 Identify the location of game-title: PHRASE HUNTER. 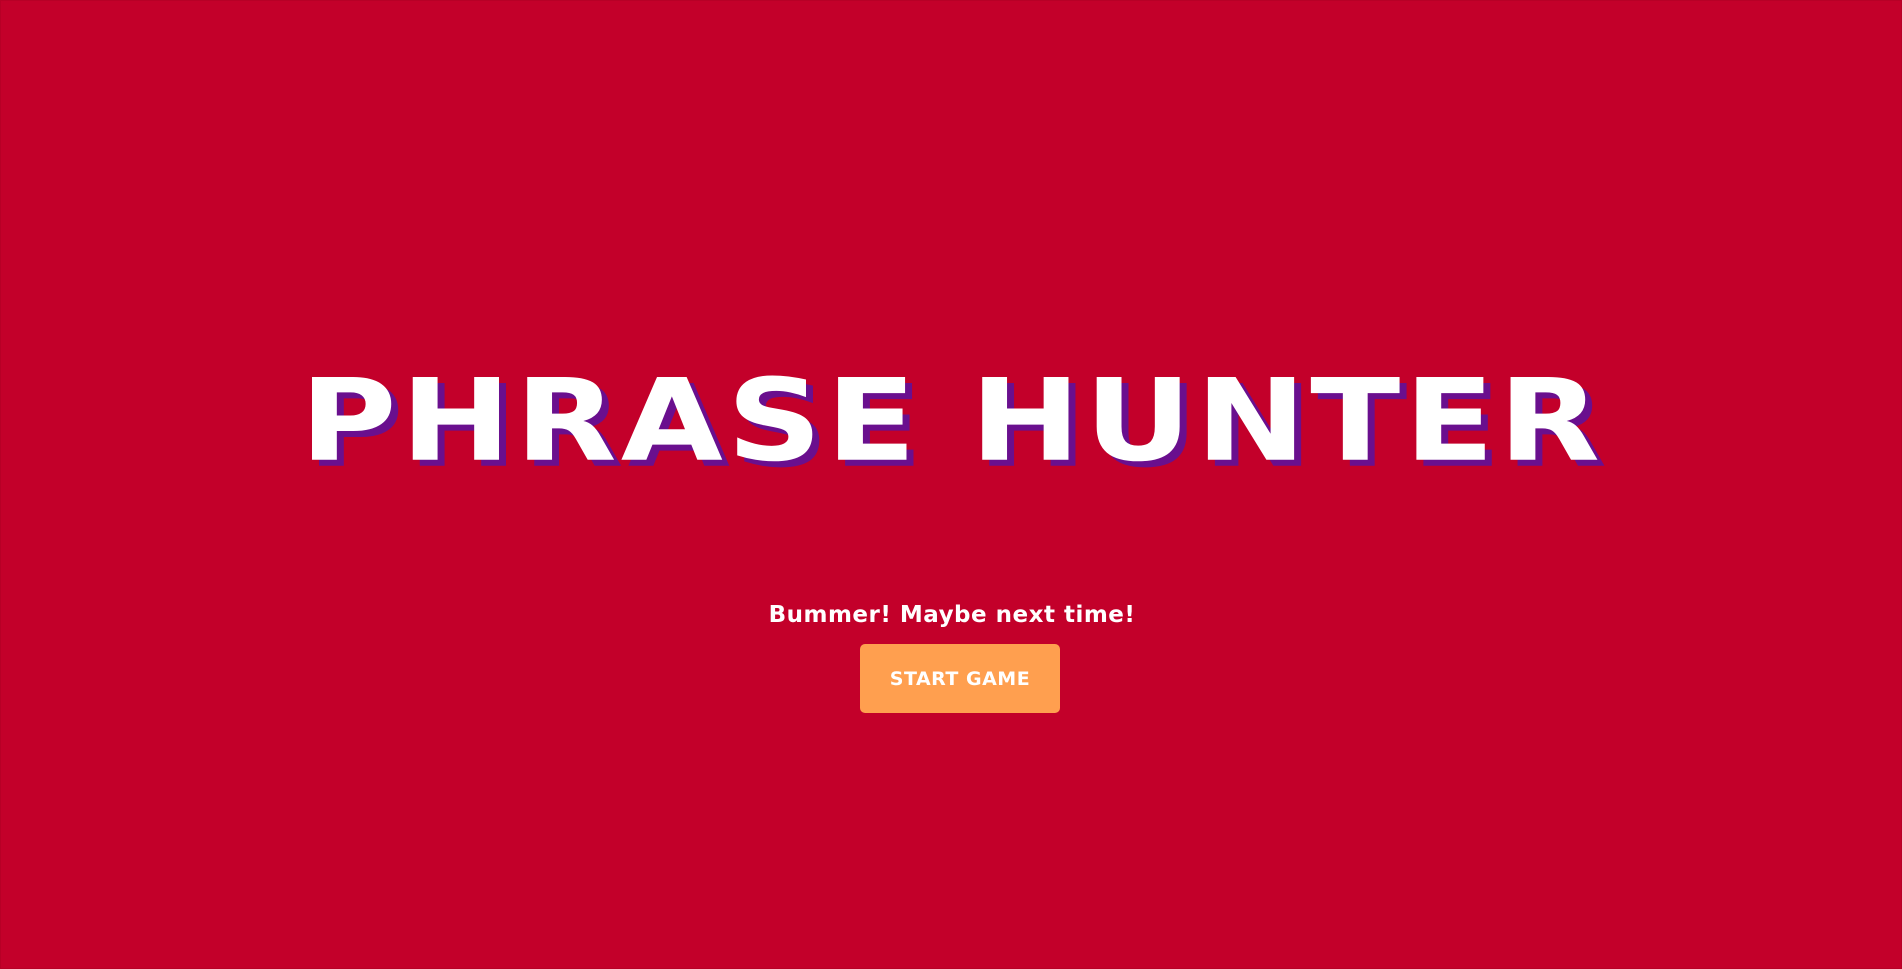
(952, 421).